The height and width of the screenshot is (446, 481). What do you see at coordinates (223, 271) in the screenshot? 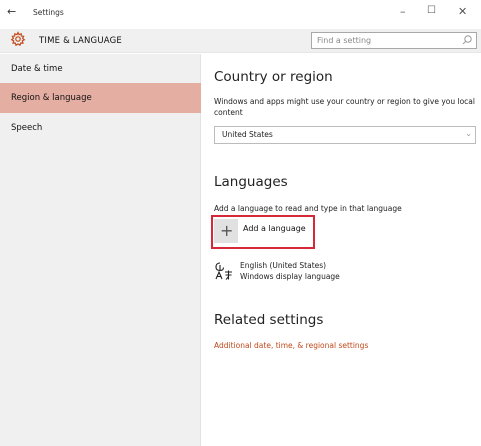
I see `language-icon` at bounding box center [223, 271].